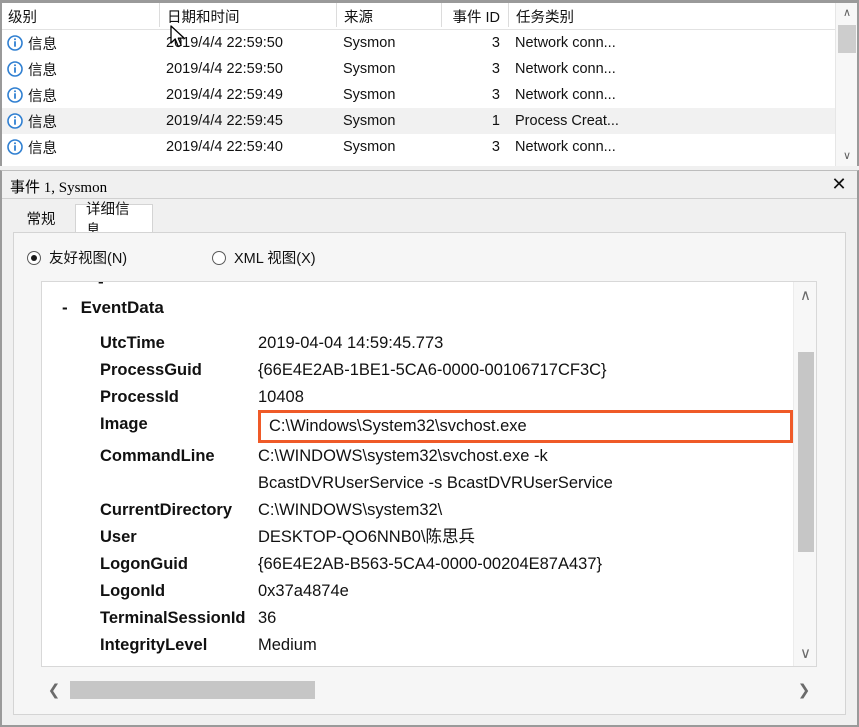 This screenshot has height=727, width=859. What do you see at coordinates (275, 259) in the screenshot?
I see `radio-xml-view-label: XML 视图(X)` at bounding box center [275, 259].